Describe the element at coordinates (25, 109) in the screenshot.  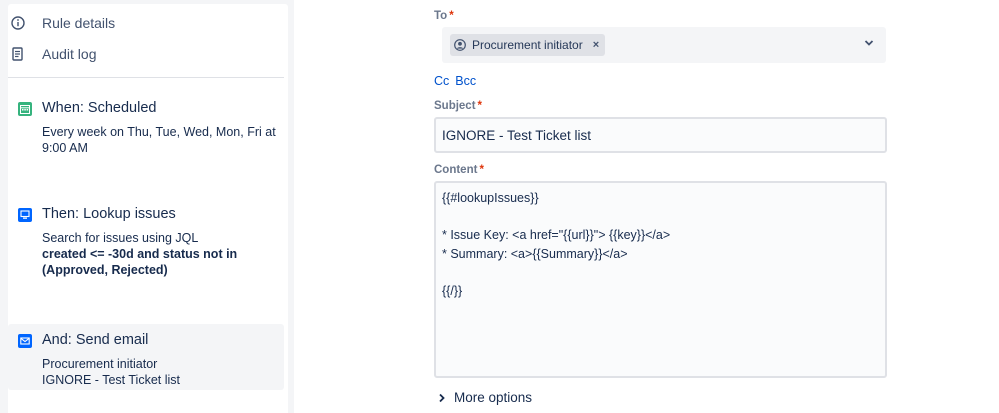
I see `calendar-icon` at that location.